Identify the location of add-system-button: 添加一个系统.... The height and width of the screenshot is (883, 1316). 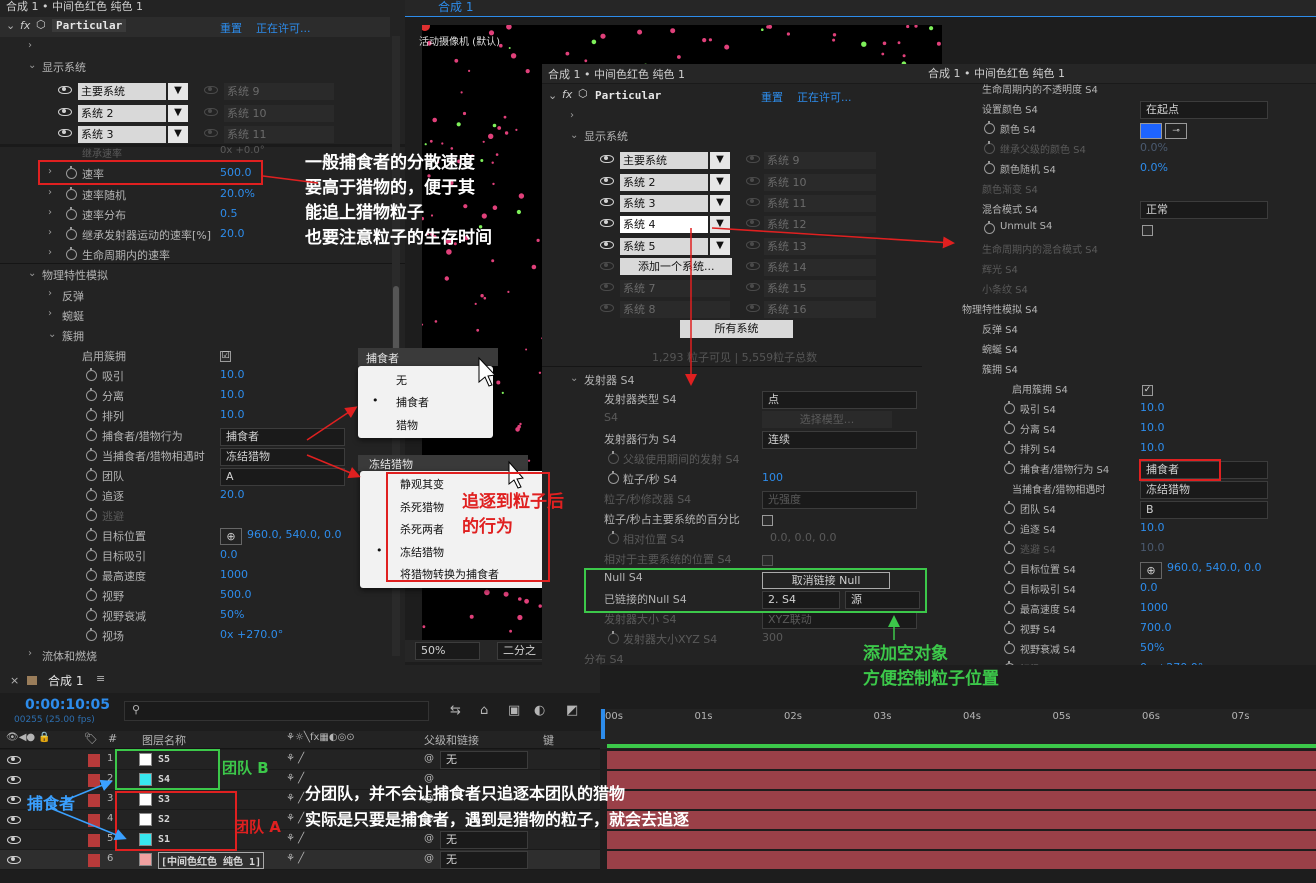
(676, 266).